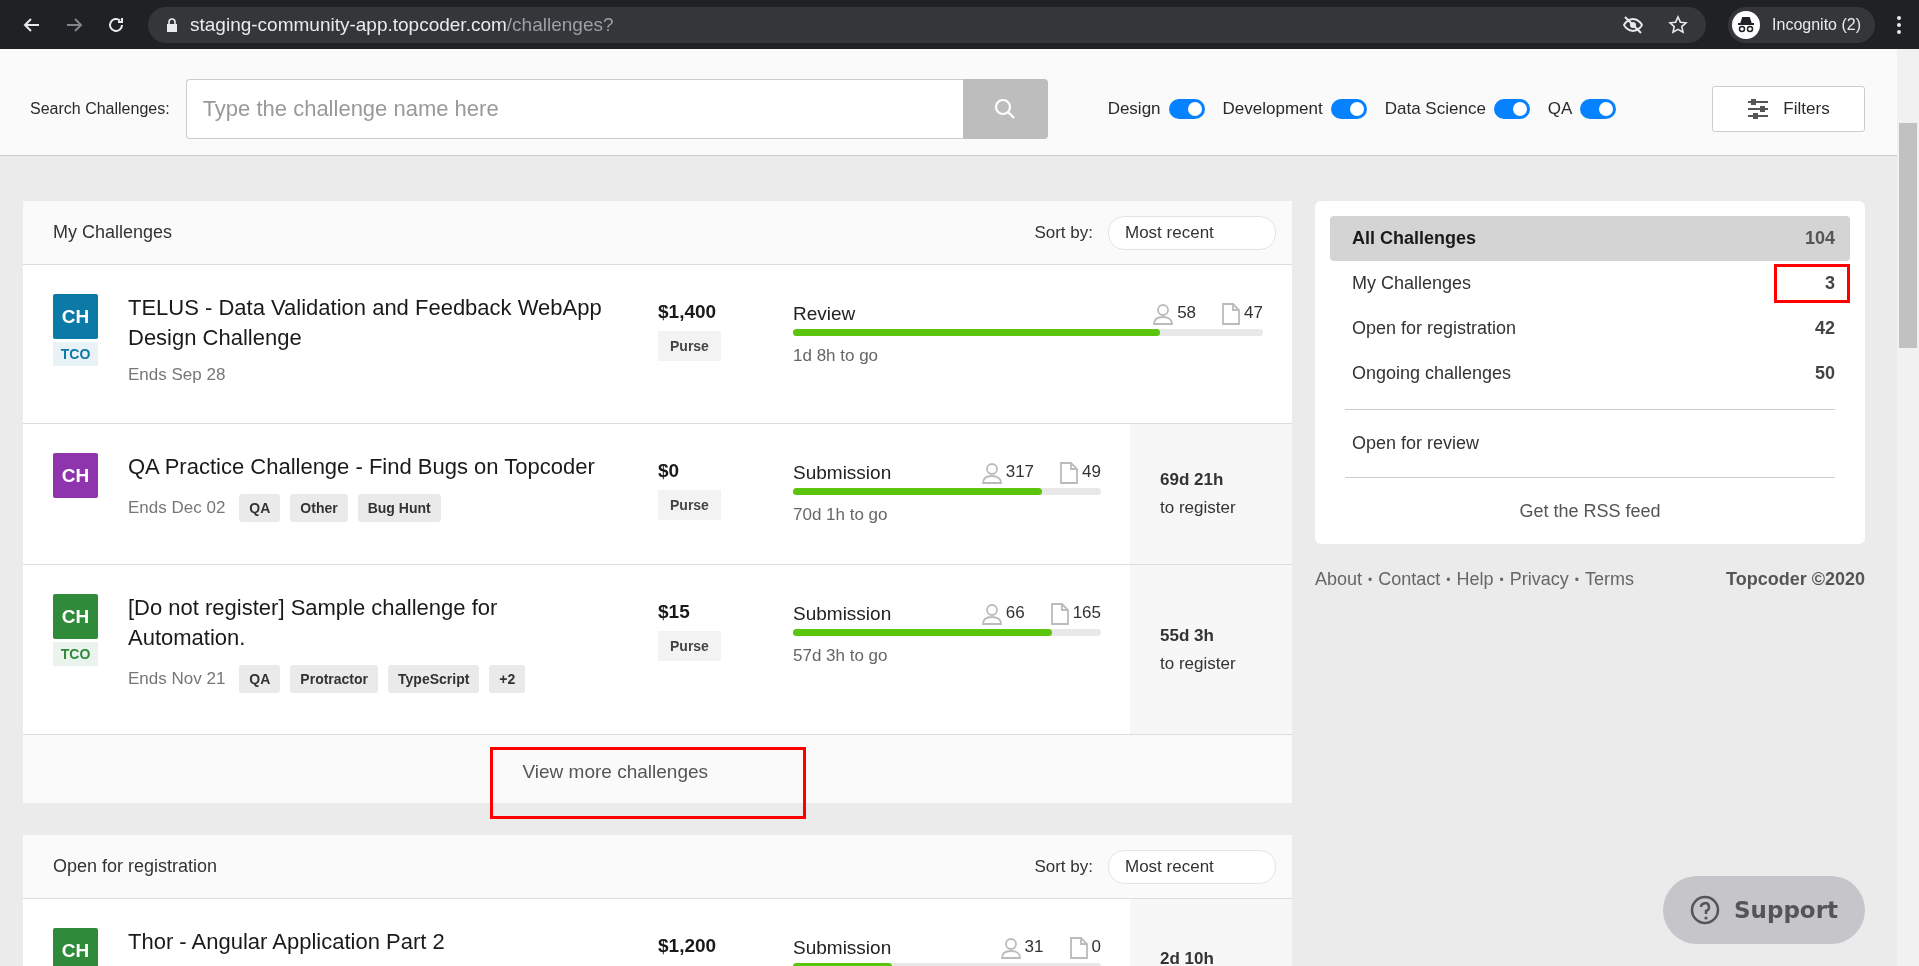 The height and width of the screenshot is (966, 1919). Describe the element at coordinates (1609, 579) in the screenshot. I see `footer-link: Terms` at that location.